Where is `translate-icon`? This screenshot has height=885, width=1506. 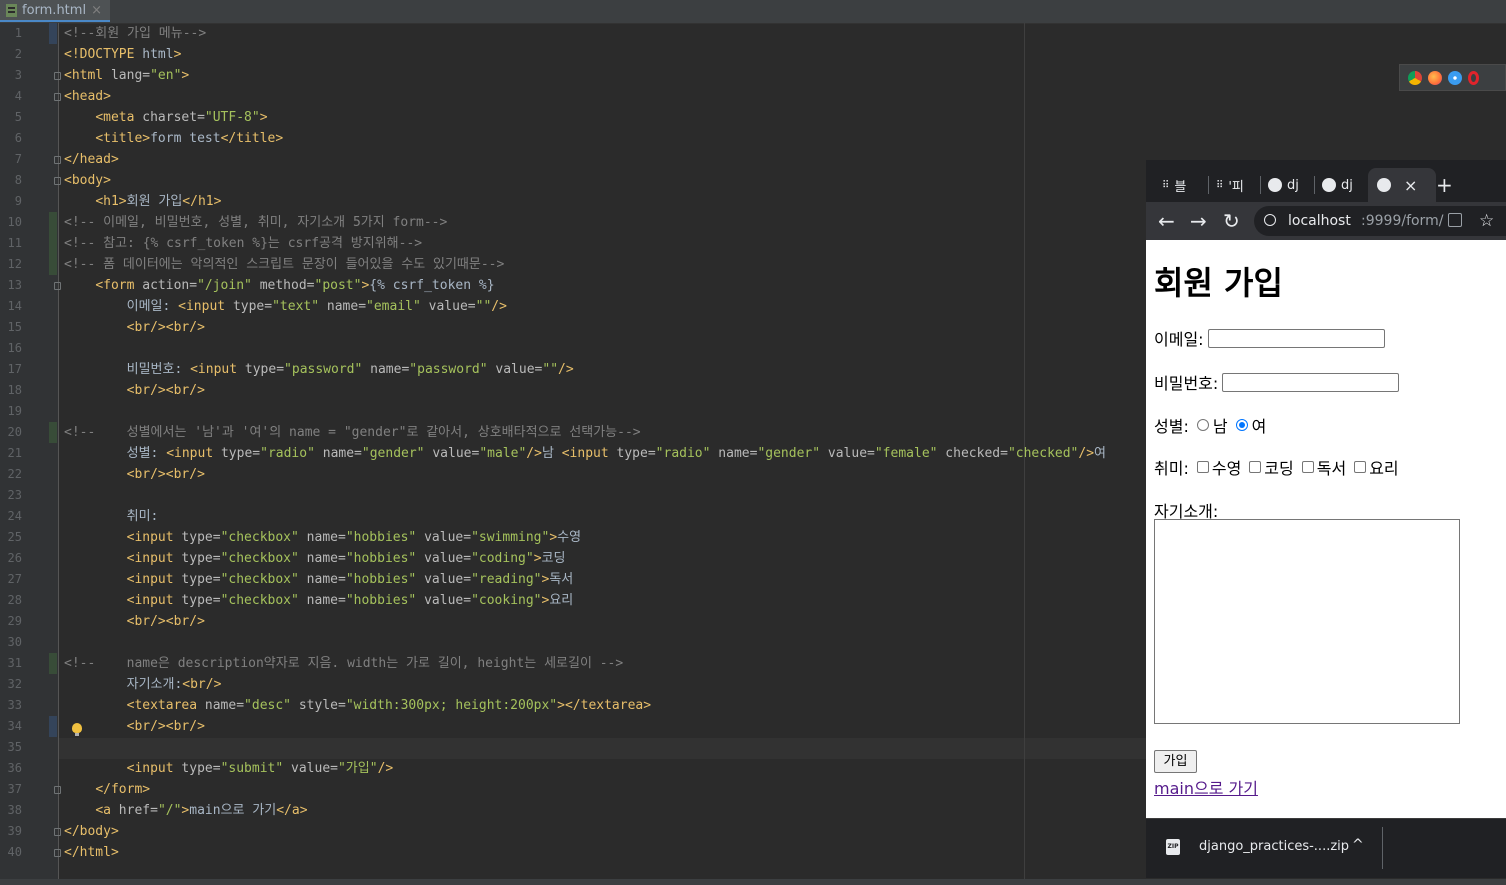
translate-icon is located at coordinates (1455, 220).